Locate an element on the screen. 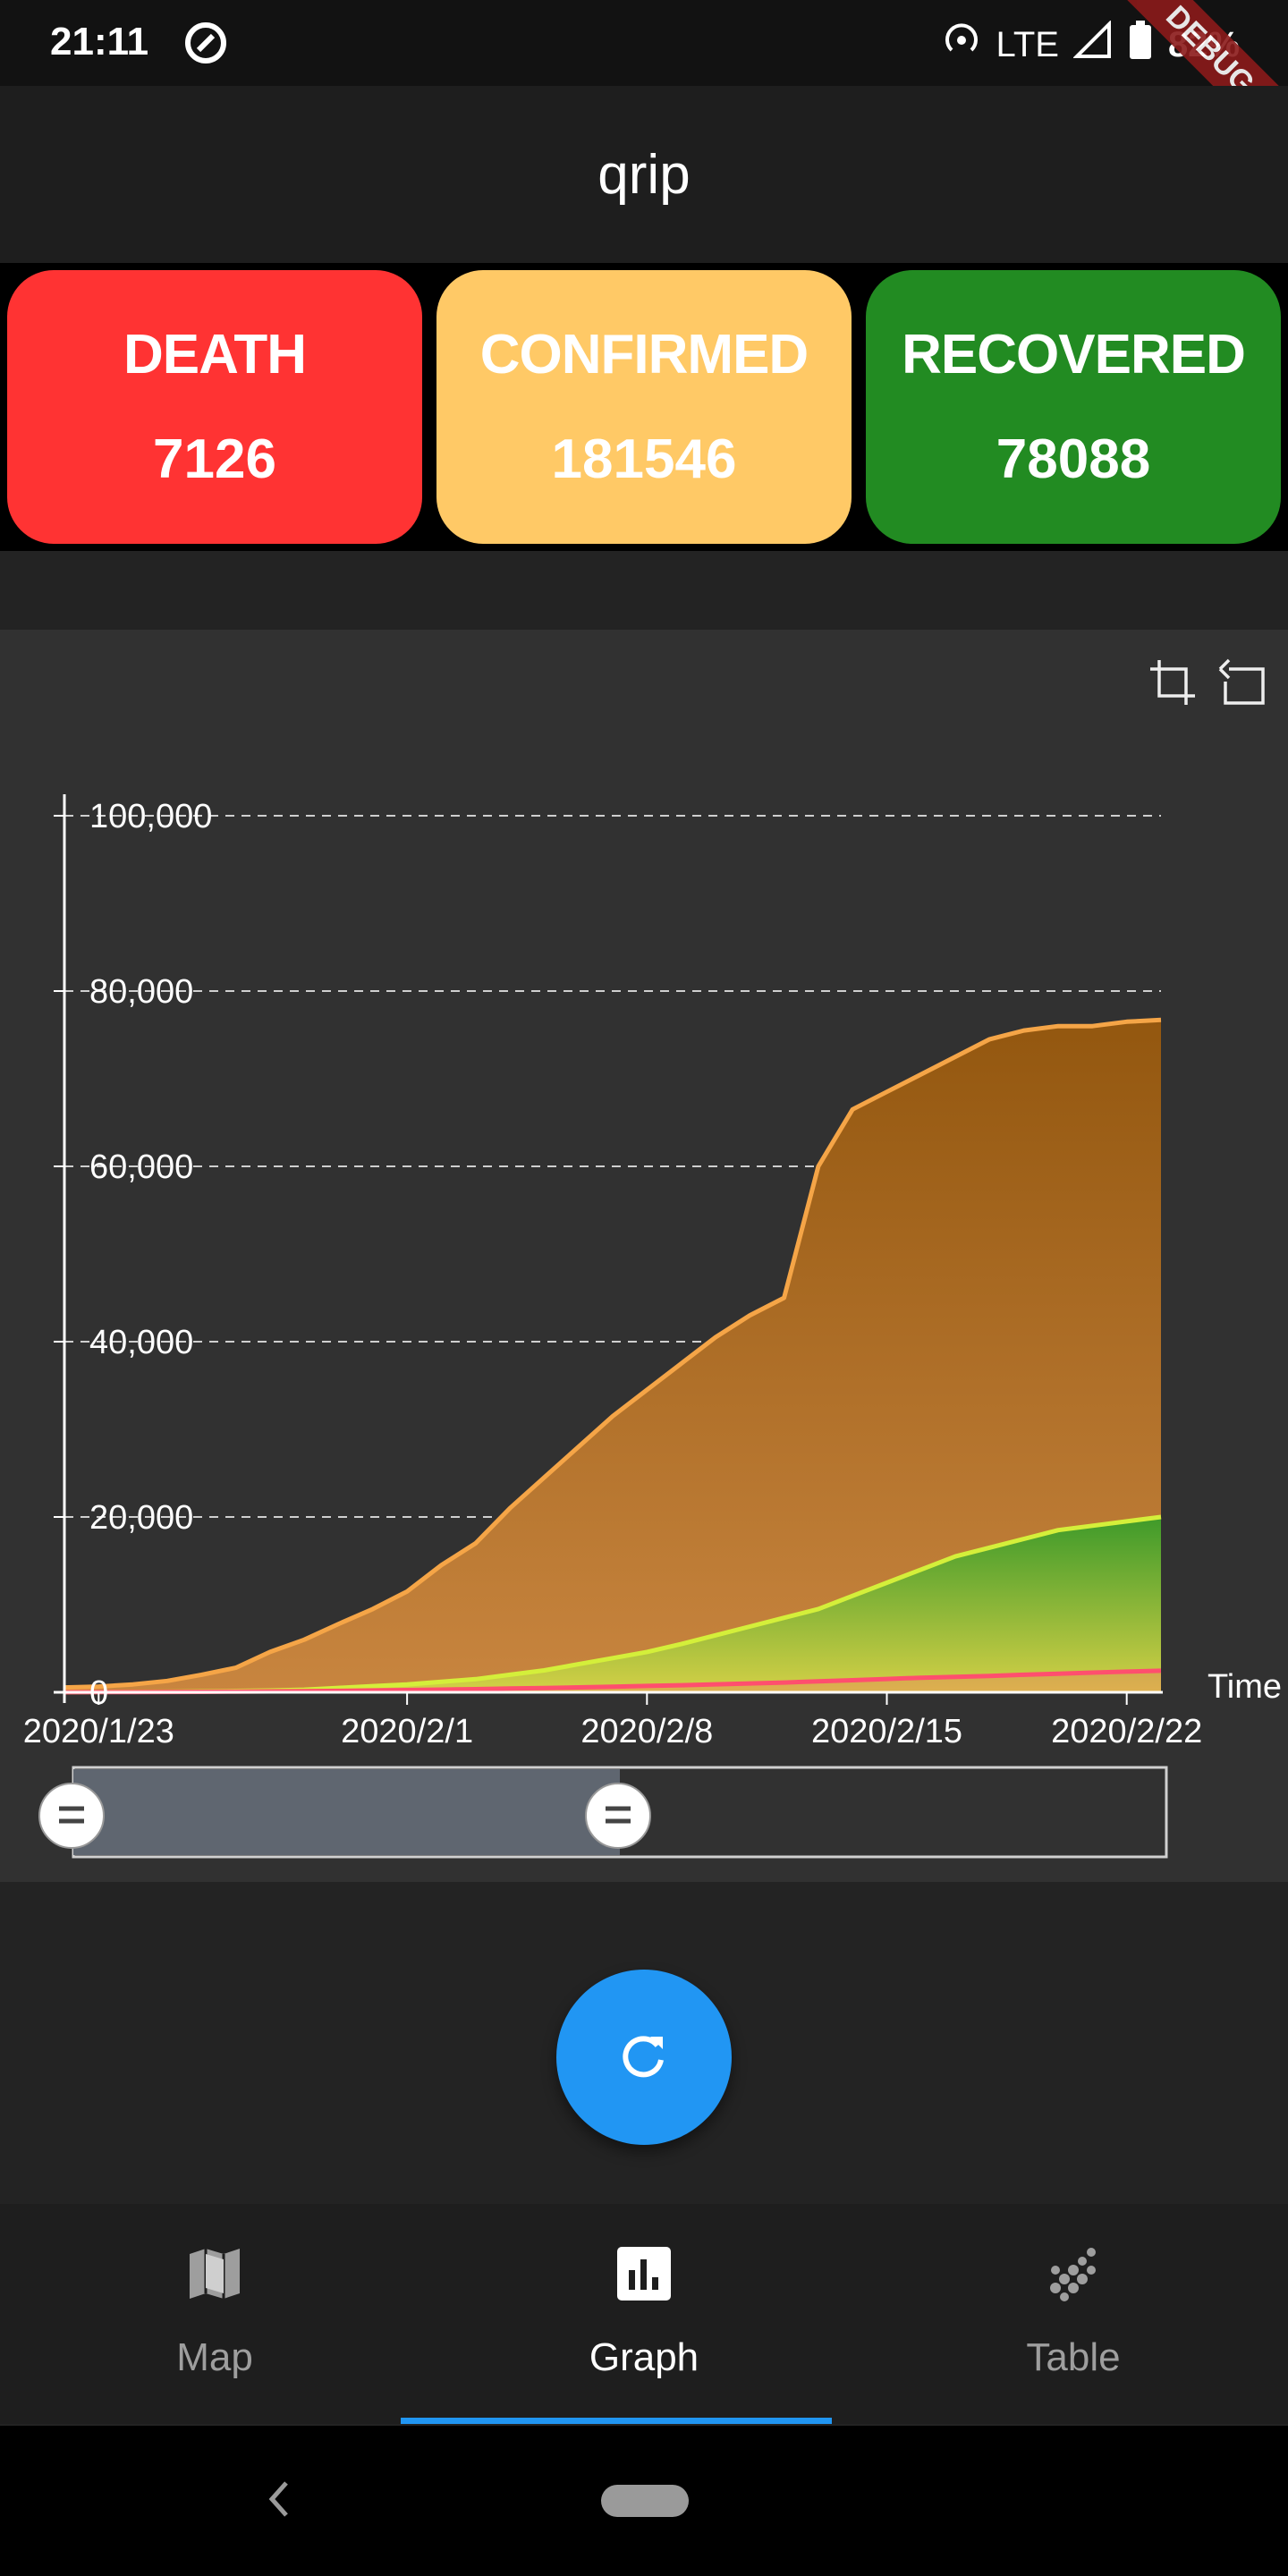 Image resolution: width=1288 pixels, height=2576 pixels. y-tick-label: 60,000 is located at coordinates (141, 1167).